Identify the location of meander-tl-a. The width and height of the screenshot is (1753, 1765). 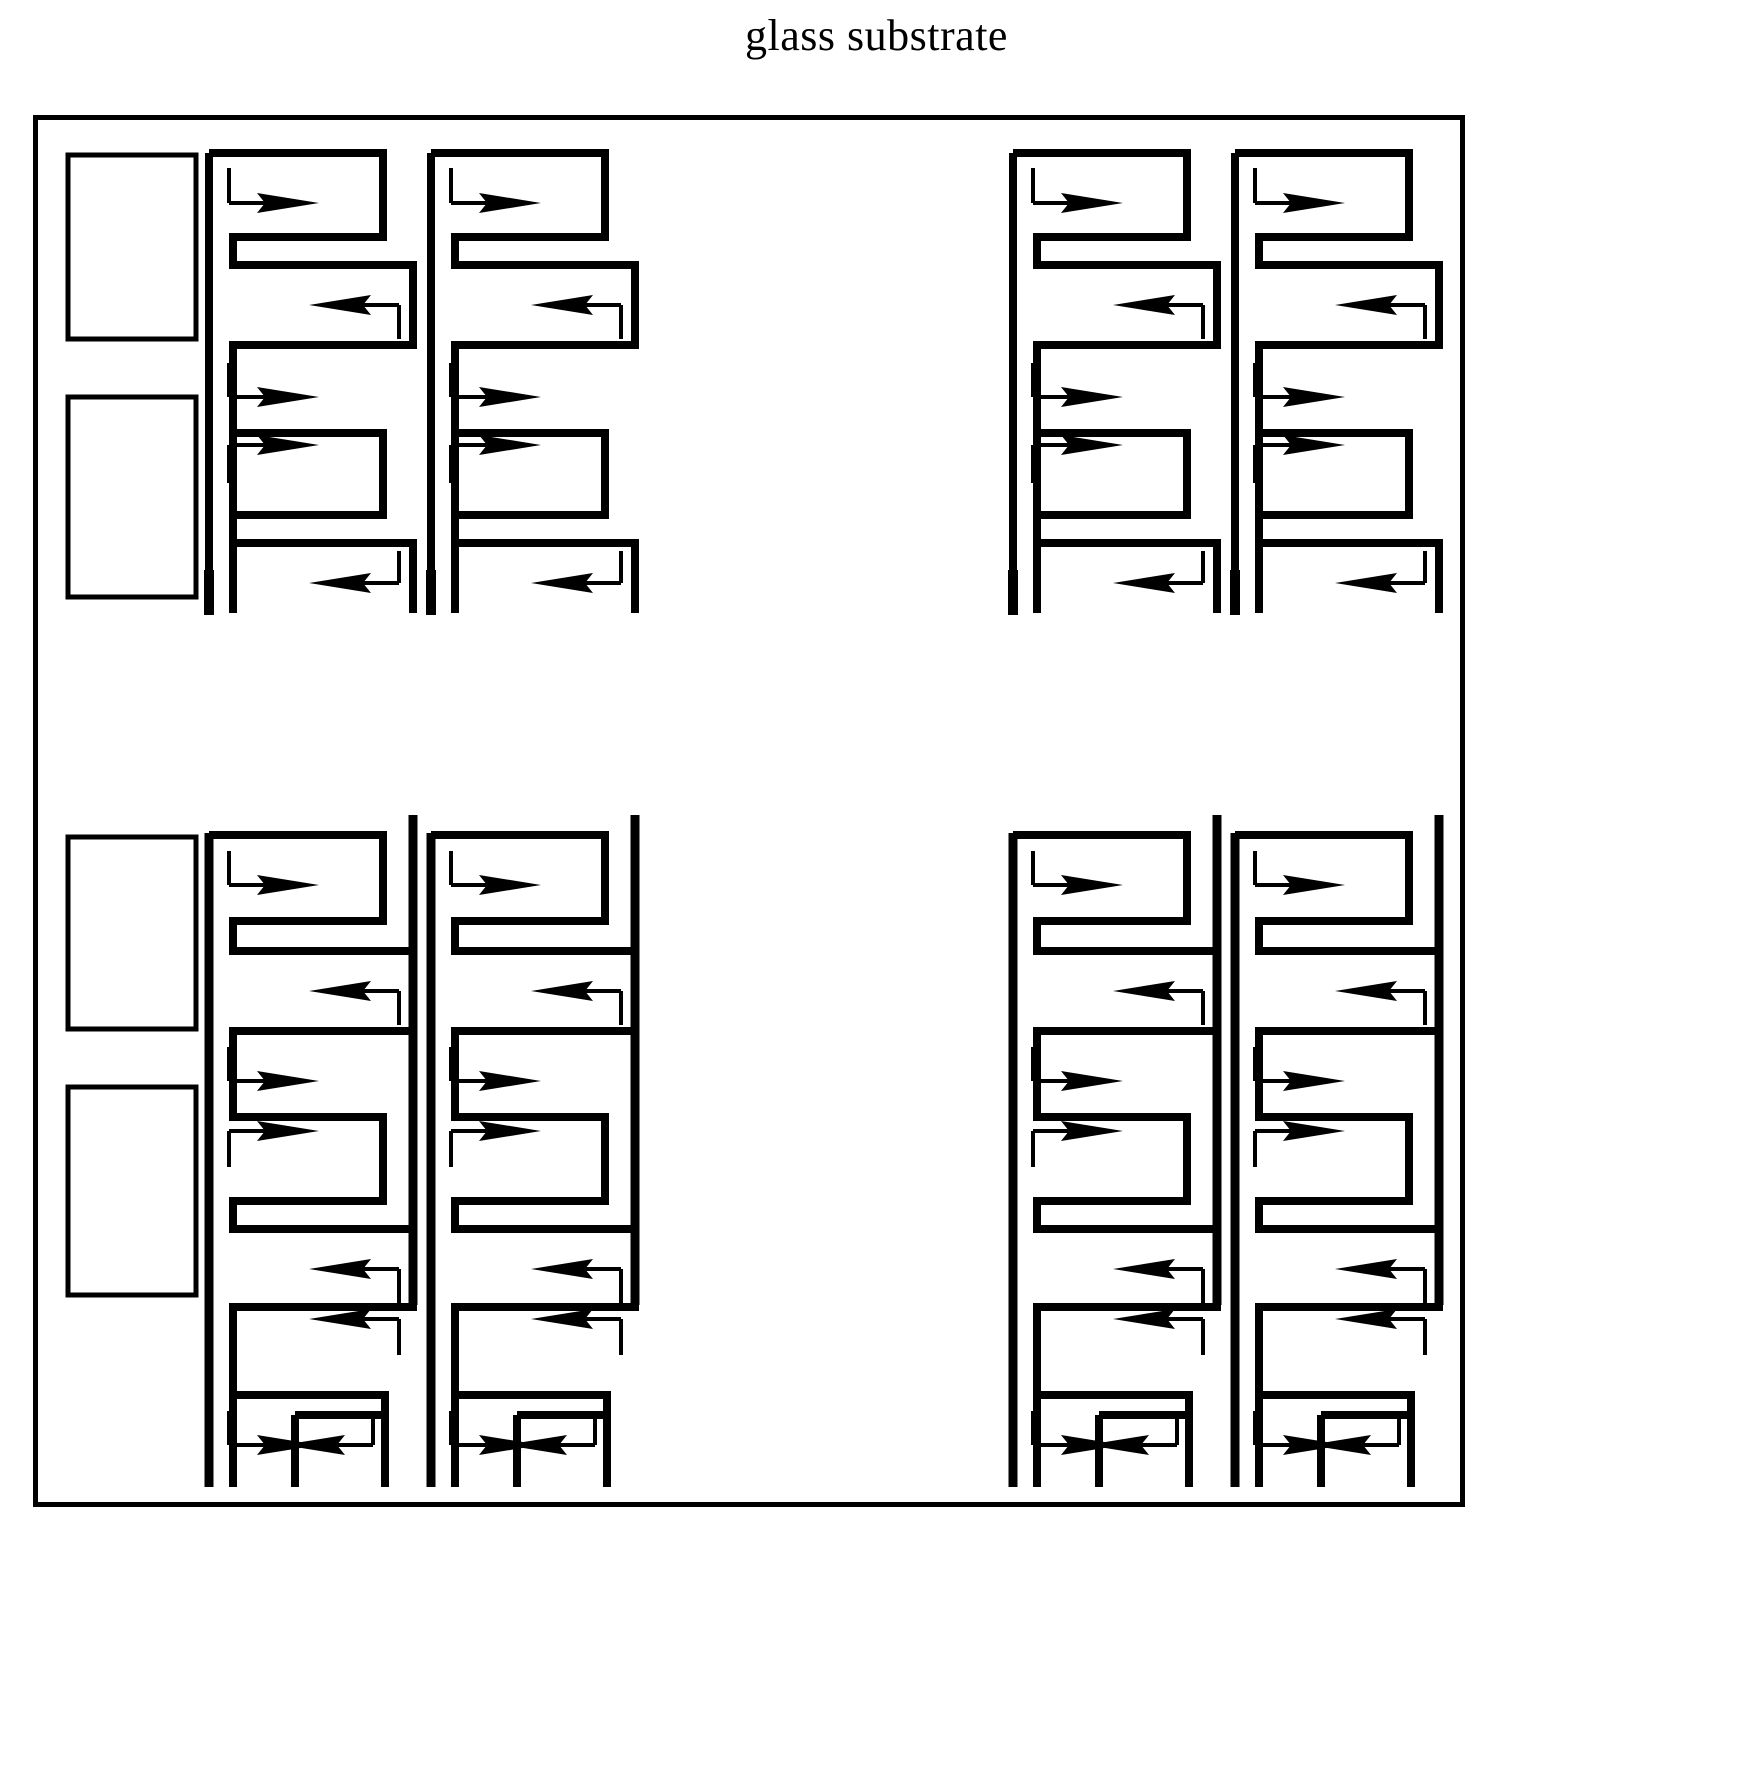
(310, 382).